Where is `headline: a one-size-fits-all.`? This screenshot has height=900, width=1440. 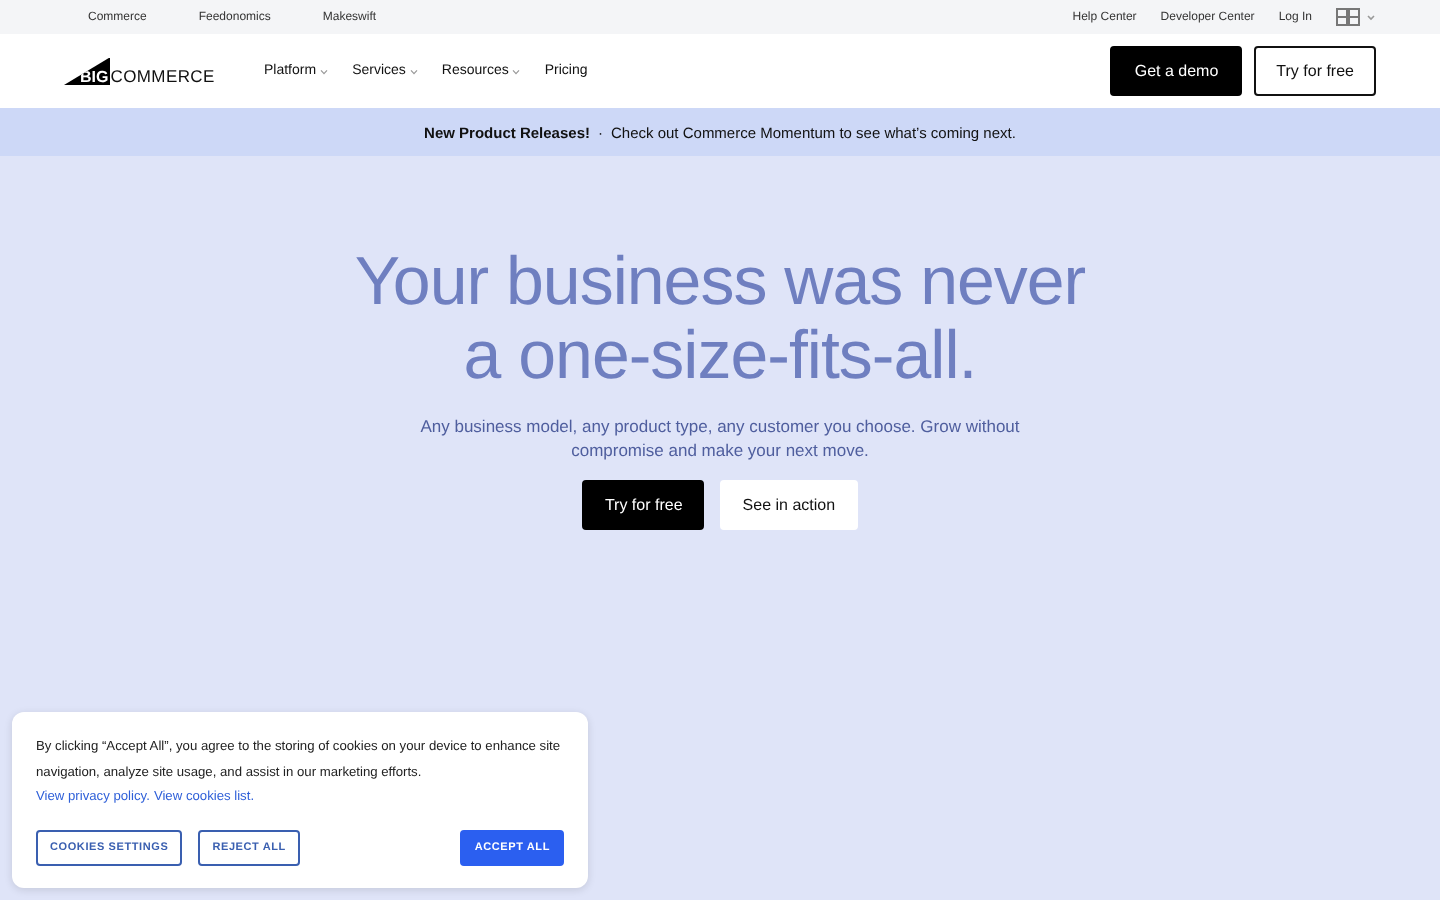 headline: a one-size-fits-all. is located at coordinates (720, 357).